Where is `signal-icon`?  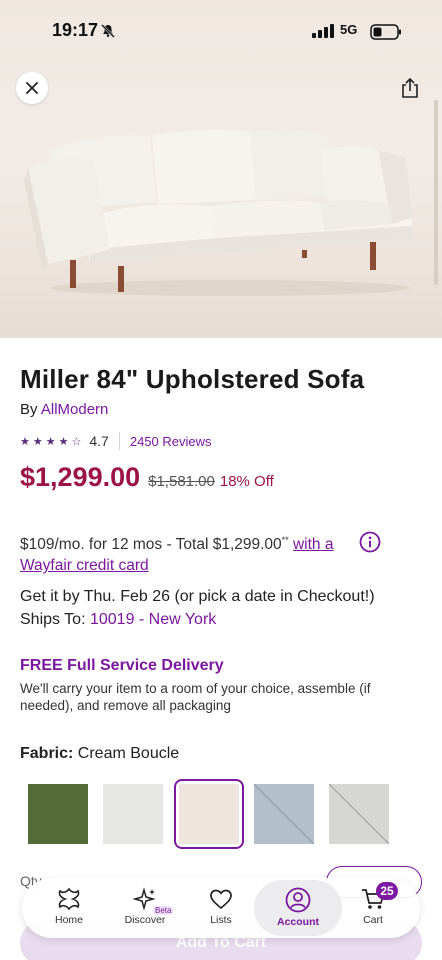
signal-icon is located at coordinates (323, 31).